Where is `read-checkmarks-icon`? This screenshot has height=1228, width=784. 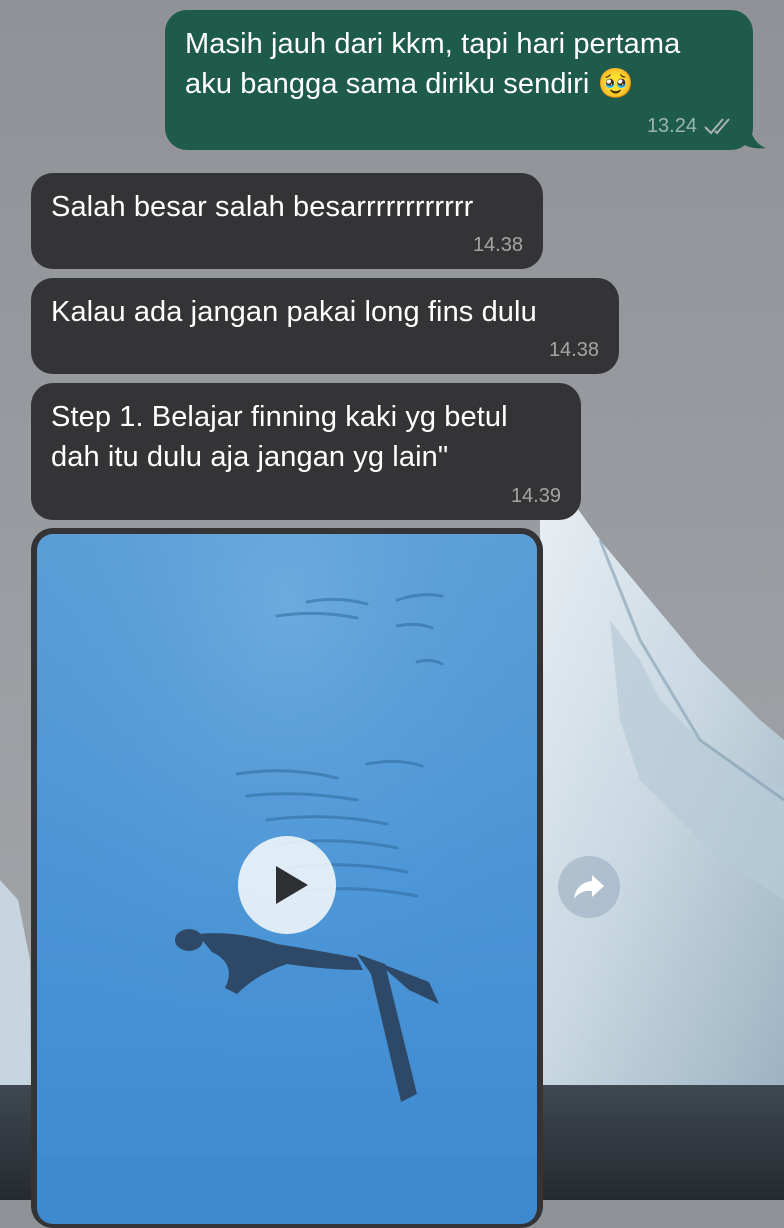 read-checkmarks-icon is located at coordinates (717, 126).